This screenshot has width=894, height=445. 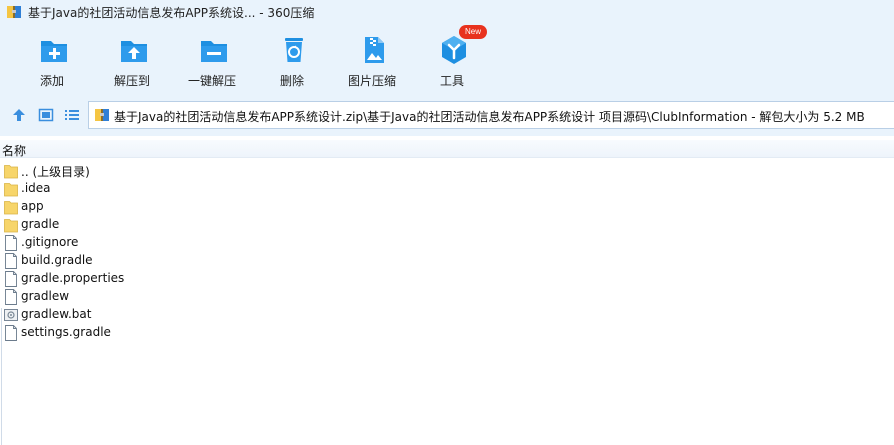 What do you see at coordinates (152, 243) in the screenshot?
I see `file-list-item: .gitignore` at bounding box center [152, 243].